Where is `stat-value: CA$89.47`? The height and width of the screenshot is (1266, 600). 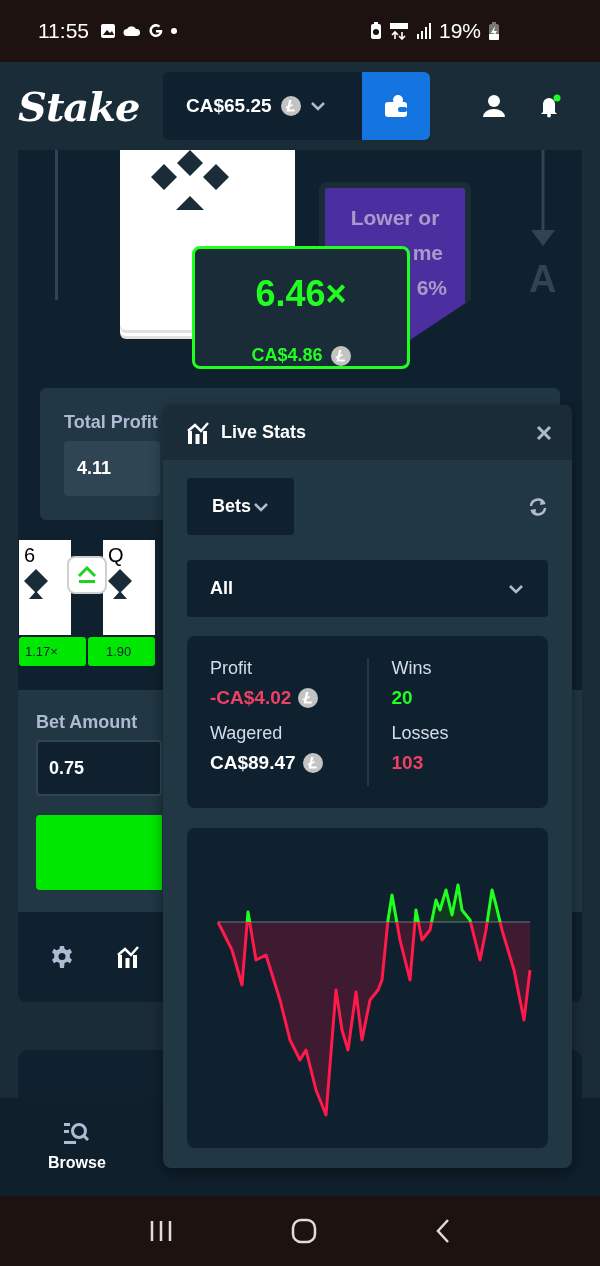 stat-value: CA$89.47 is located at coordinates (253, 763).